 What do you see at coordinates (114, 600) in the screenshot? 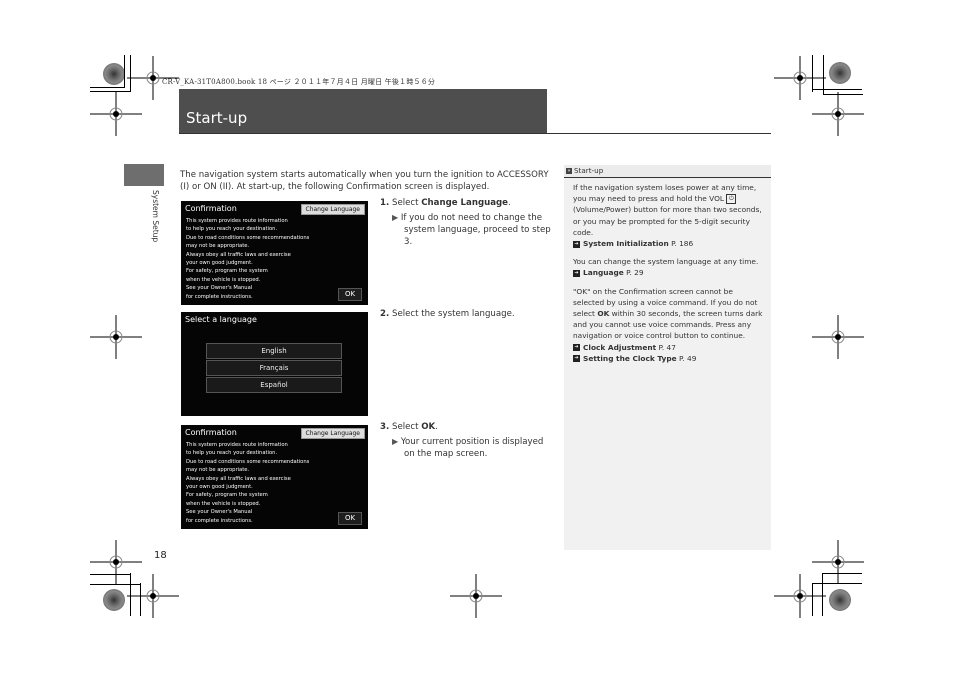
I see `registration-dot-bottom-left` at bounding box center [114, 600].